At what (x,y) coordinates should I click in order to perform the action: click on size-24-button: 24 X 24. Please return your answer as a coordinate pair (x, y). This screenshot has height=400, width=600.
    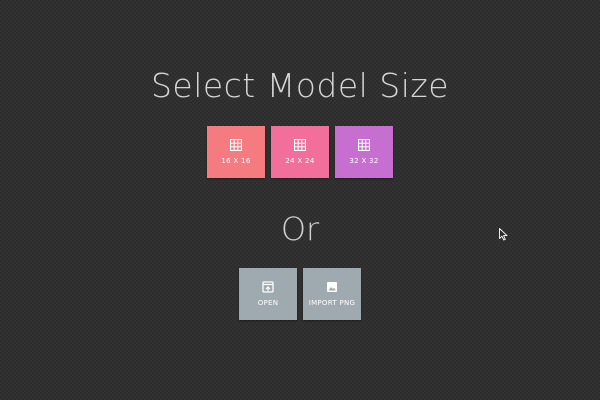
    Looking at the image, I should click on (300, 152).